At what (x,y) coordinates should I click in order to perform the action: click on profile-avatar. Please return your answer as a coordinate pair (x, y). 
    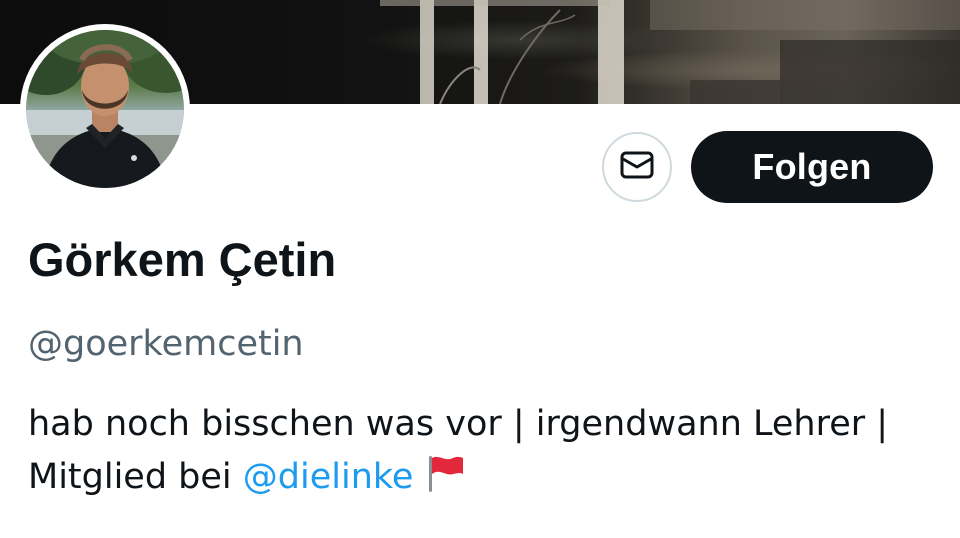
    Looking at the image, I should click on (105, 109).